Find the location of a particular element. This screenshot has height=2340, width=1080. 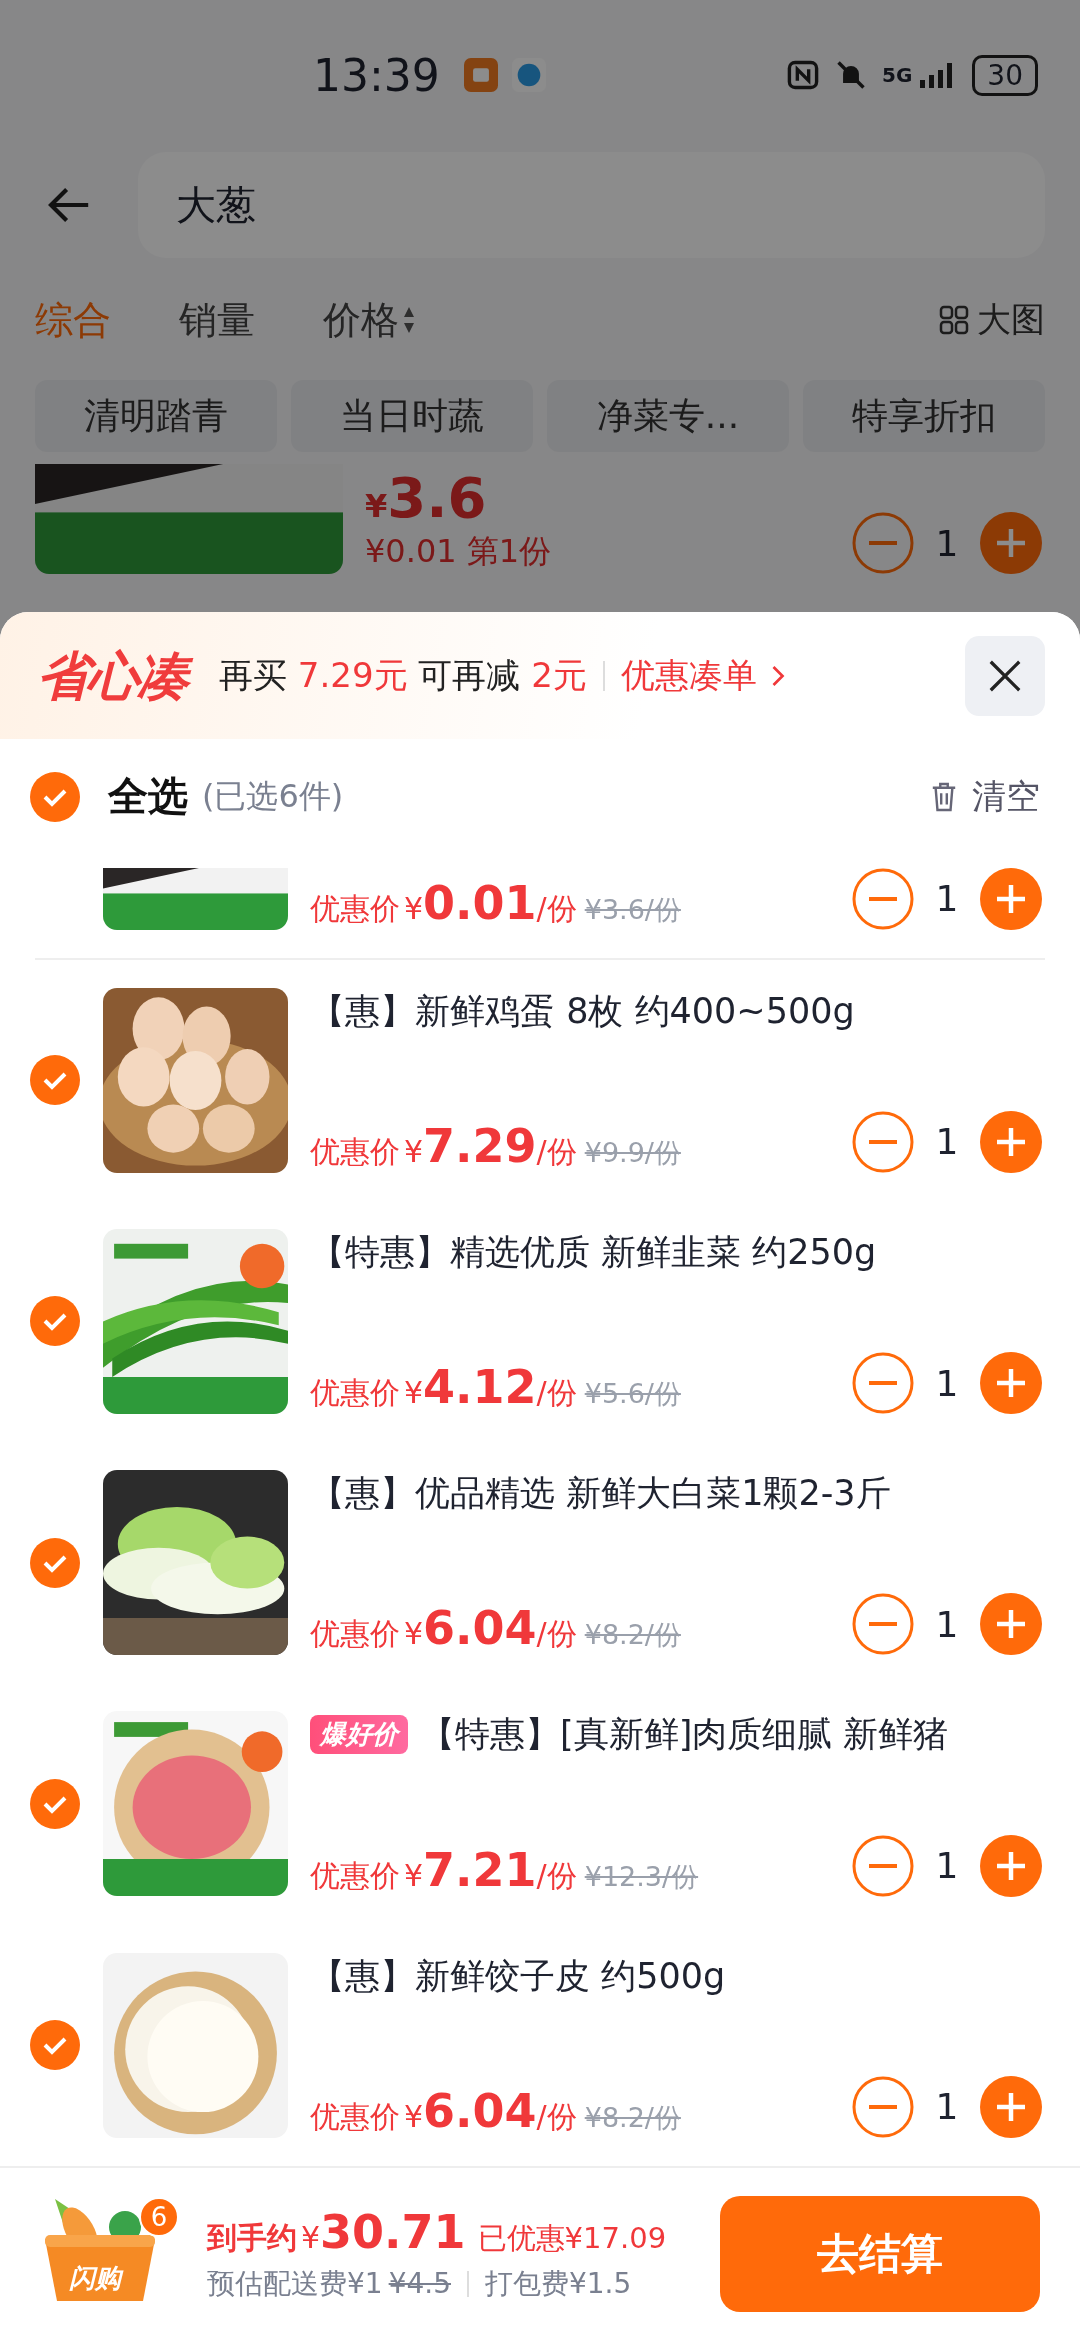

original-price: ¥3.6/份 is located at coordinates (632, 909).